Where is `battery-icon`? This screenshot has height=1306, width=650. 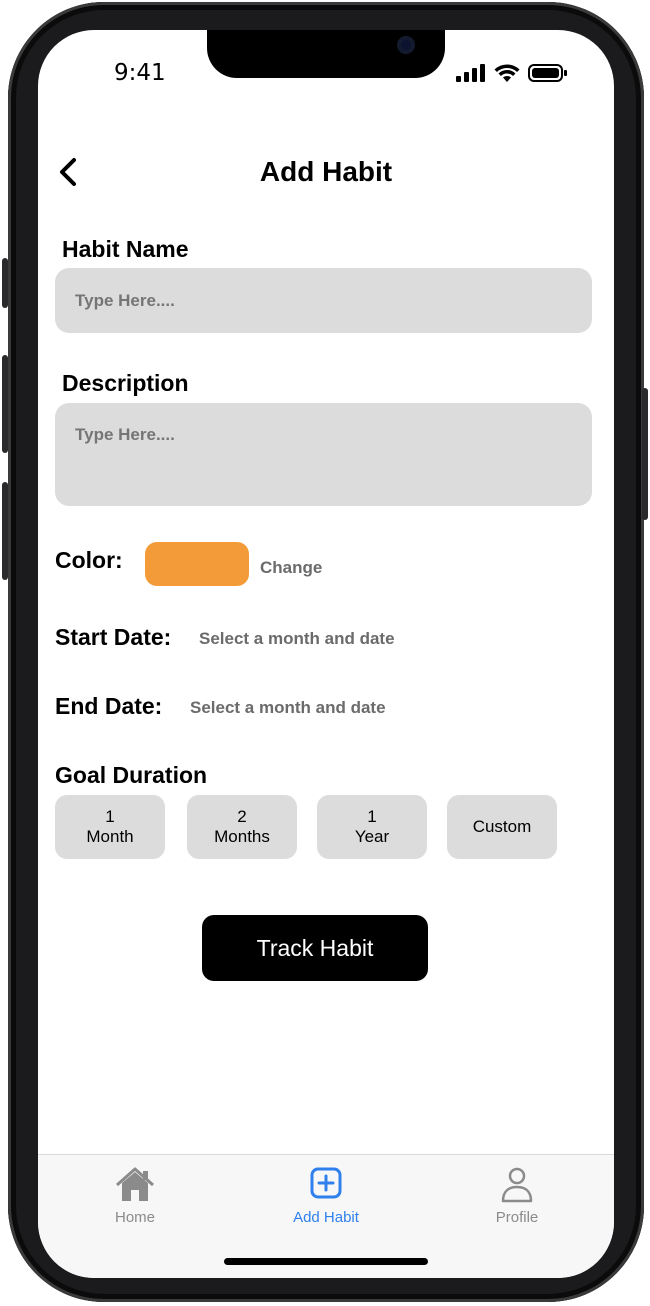 battery-icon is located at coordinates (547, 73).